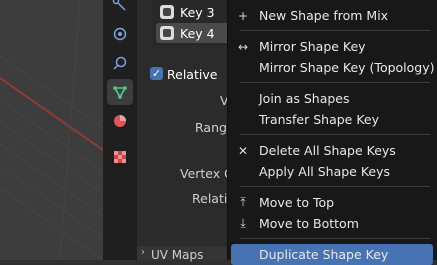  Describe the element at coordinates (197, 12) in the screenshot. I see `shape-key-label: Key 3` at that location.